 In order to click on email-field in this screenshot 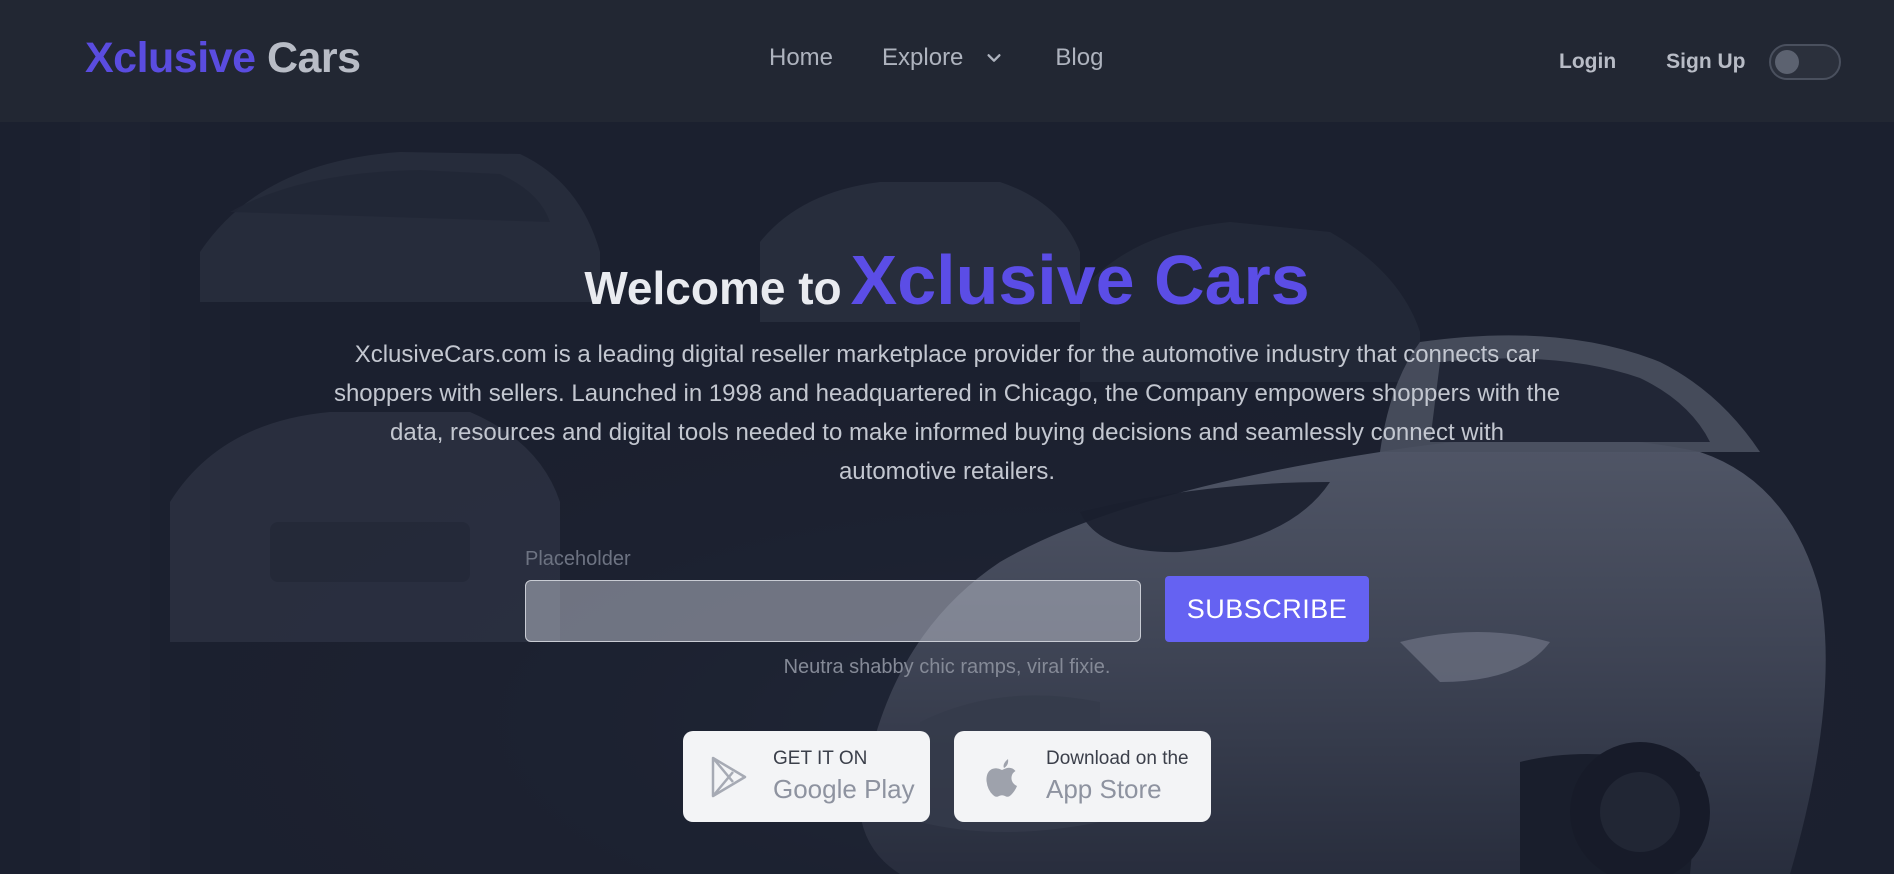, I will do `click(833, 611)`.